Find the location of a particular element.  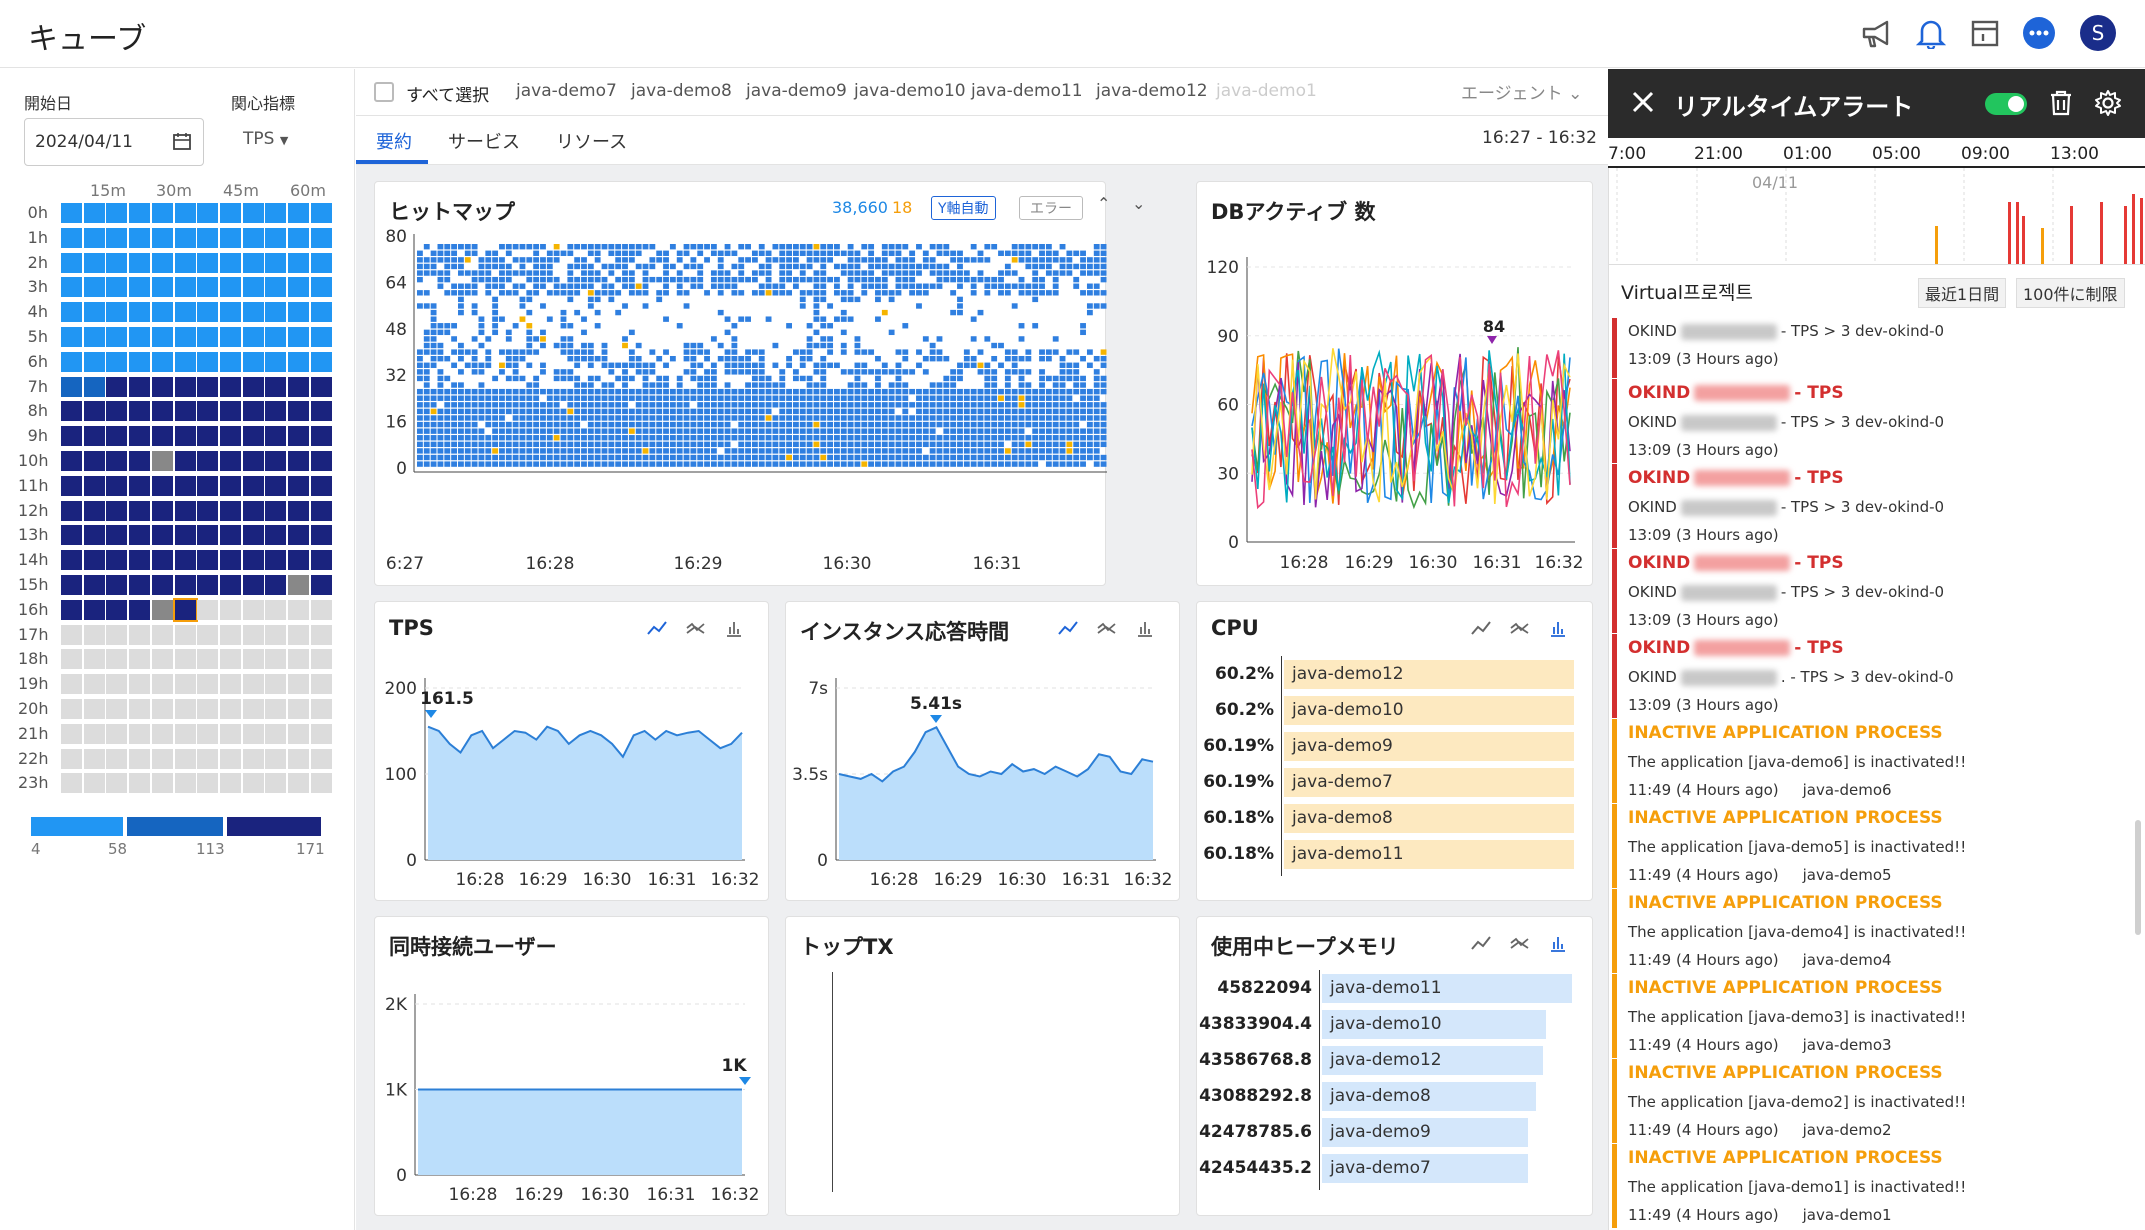

calendar-icon is located at coordinates (1985, 33).